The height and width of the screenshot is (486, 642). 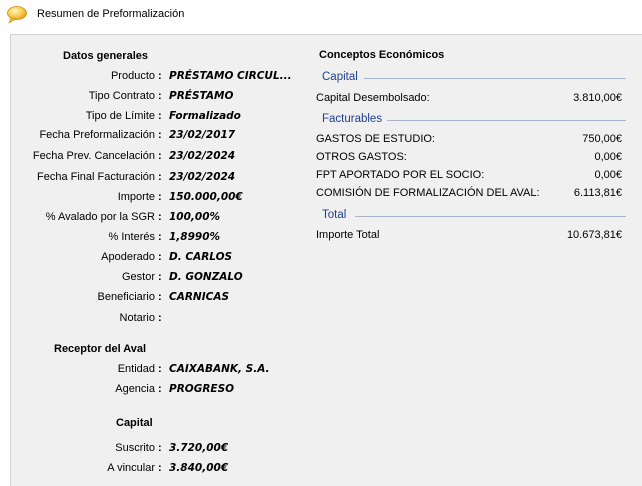 I want to click on general-row-tipo-limite: Tipo de Límite : Formalizado, so click(x=161, y=117).